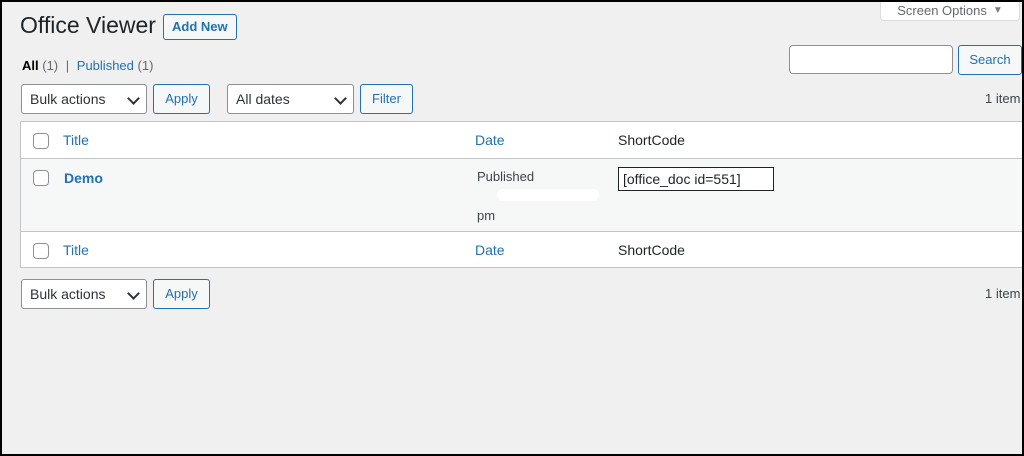  What do you see at coordinates (30, 65) in the screenshot?
I see `filter-all-link: All` at bounding box center [30, 65].